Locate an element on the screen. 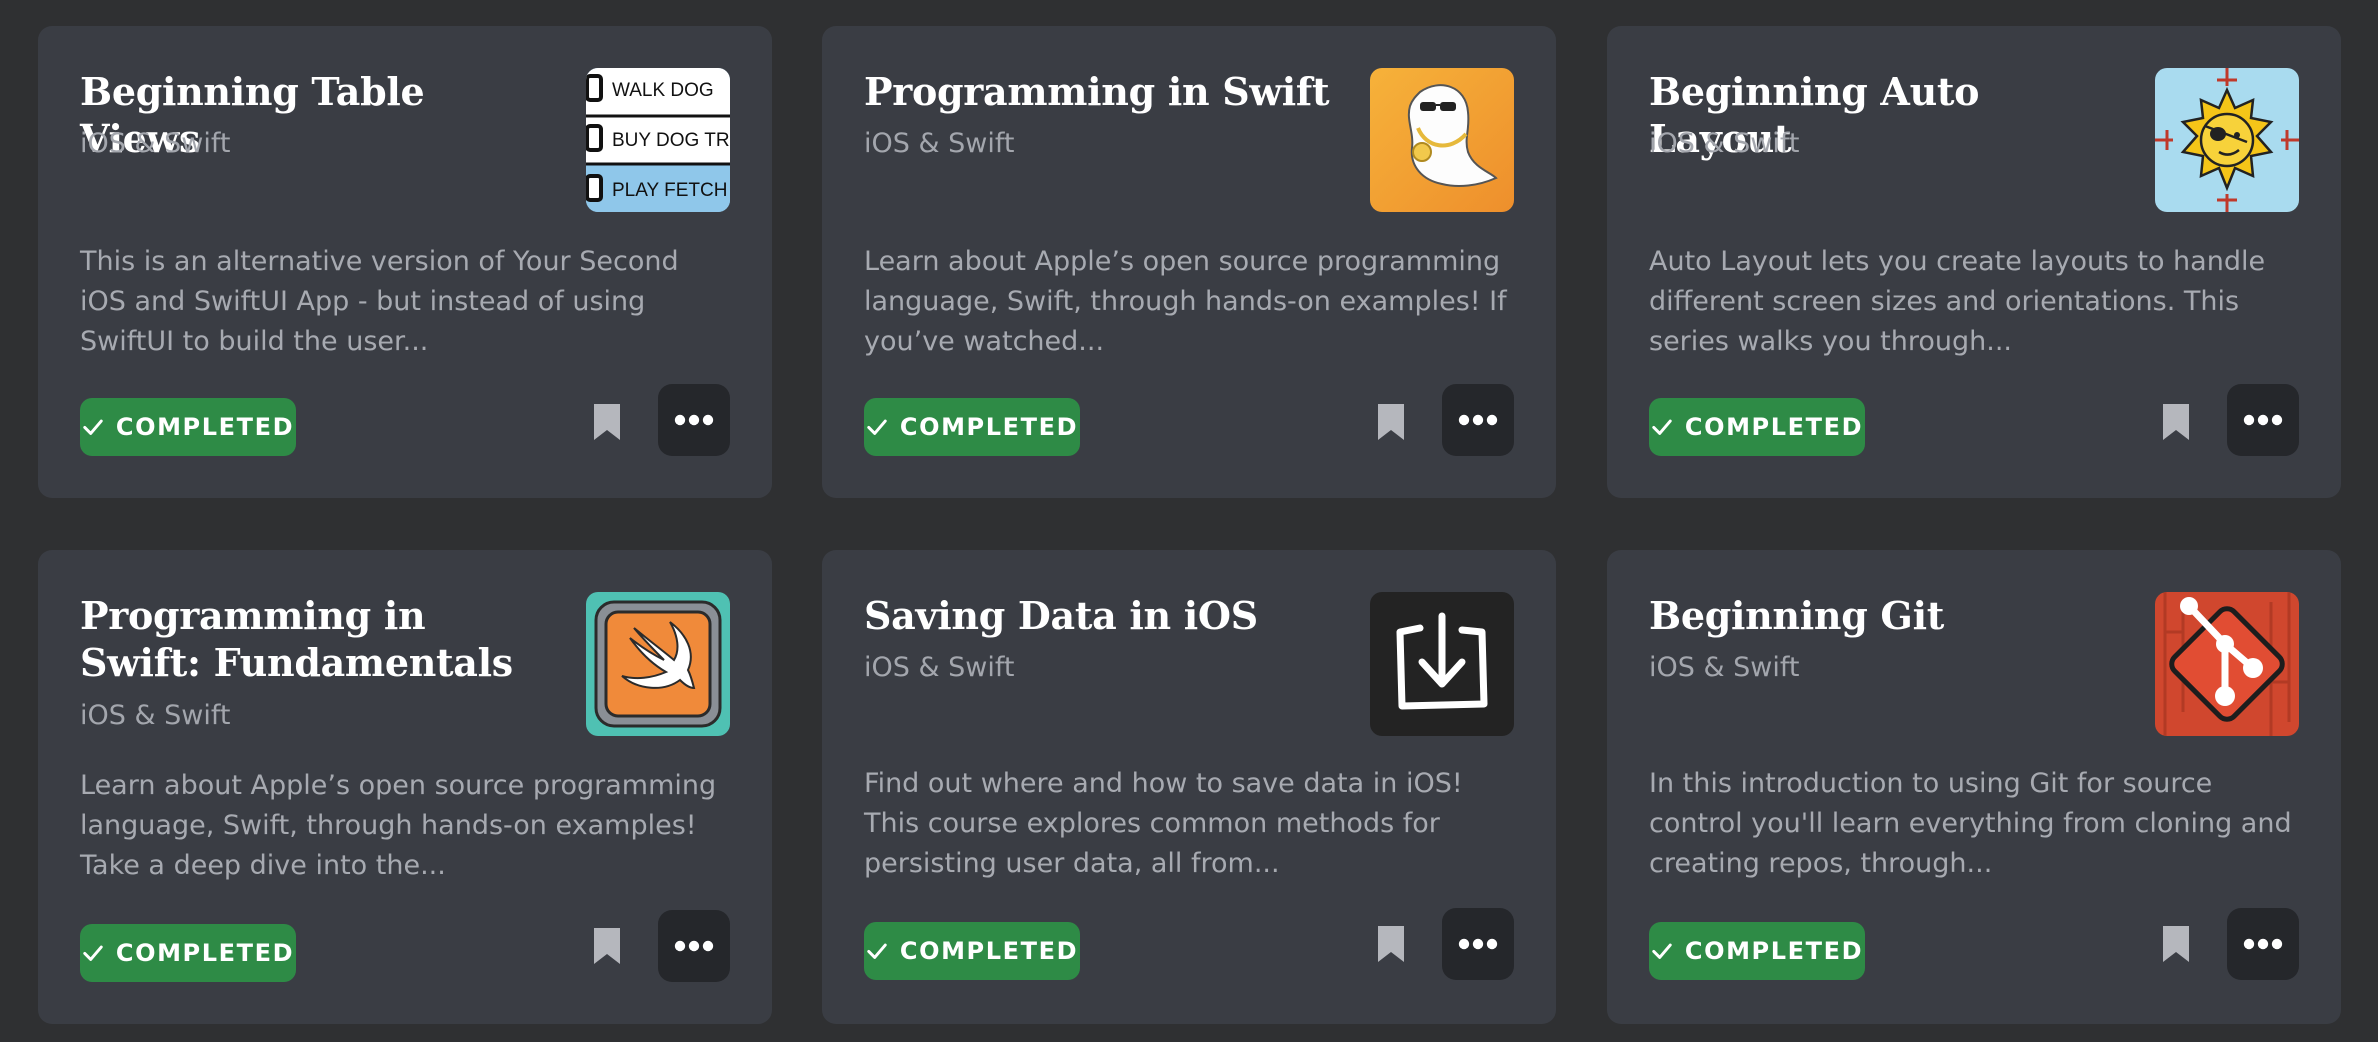 The width and height of the screenshot is (2378, 1042). course-artwork-pirate-sun is located at coordinates (2227, 140).